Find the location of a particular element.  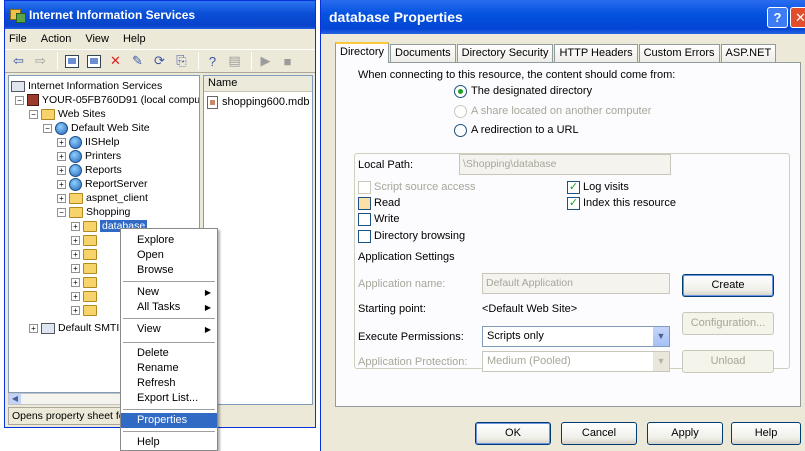

index-resource-label: Index this resource is located at coordinates (629, 203).